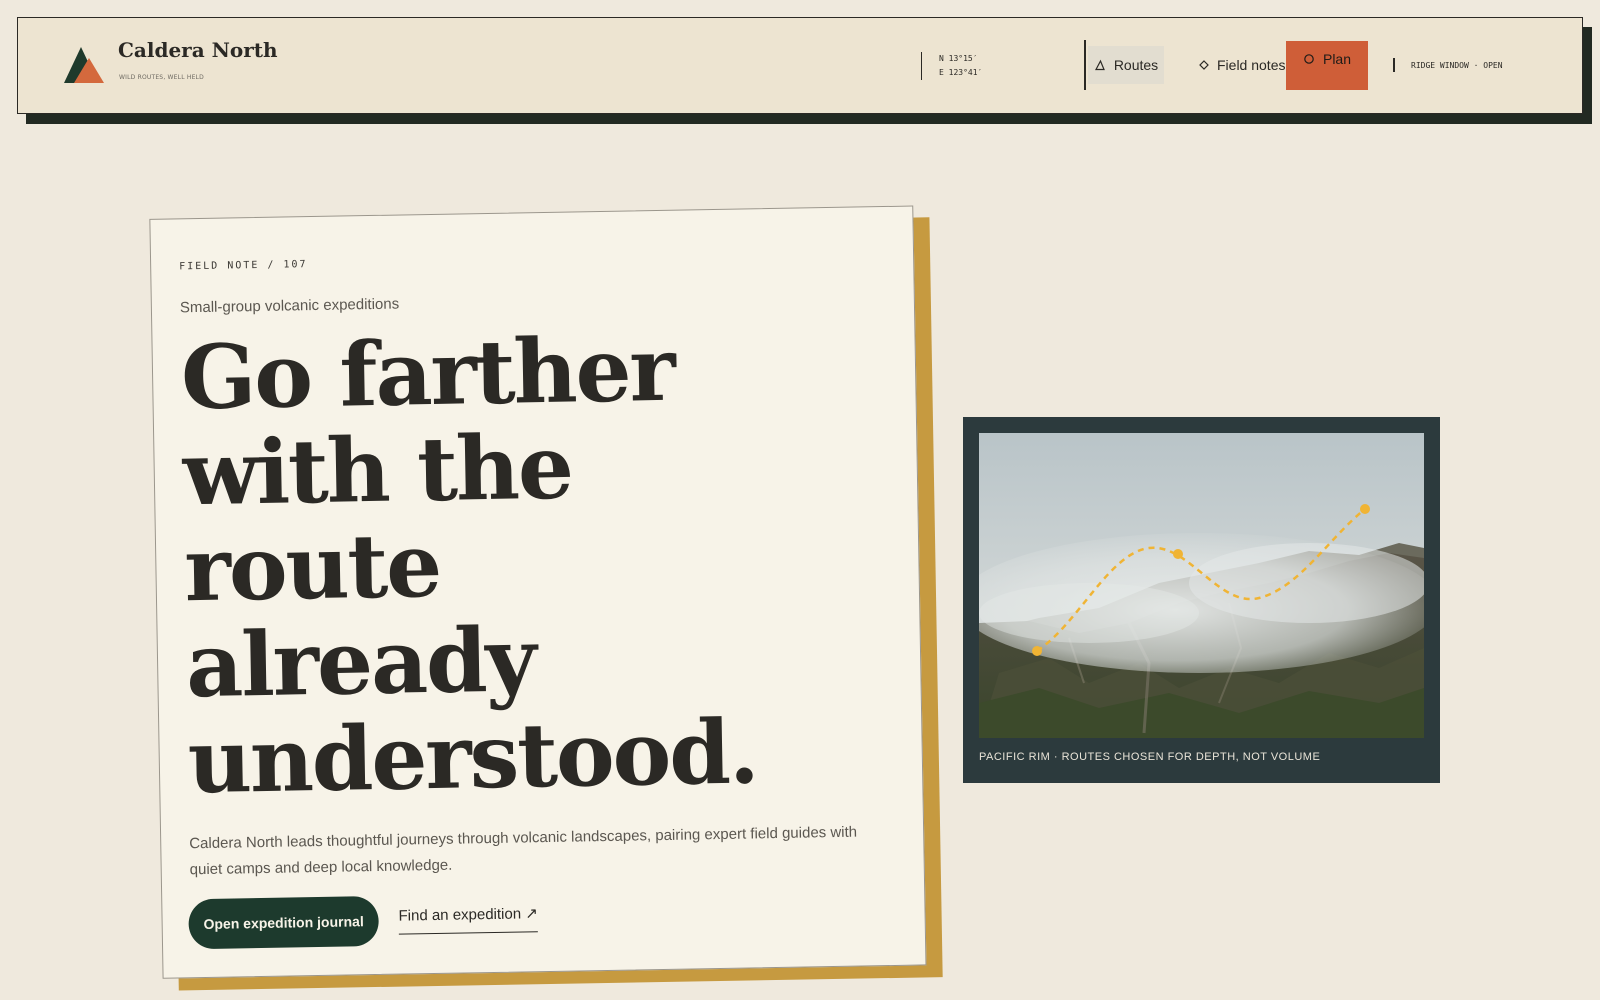 This screenshot has width=1600, height=1000. What do you see at coordinates (468, 919) in the screenshot?
I see `find-expedition-link: Find an expedition ↗` at bounding box center [468, 919].